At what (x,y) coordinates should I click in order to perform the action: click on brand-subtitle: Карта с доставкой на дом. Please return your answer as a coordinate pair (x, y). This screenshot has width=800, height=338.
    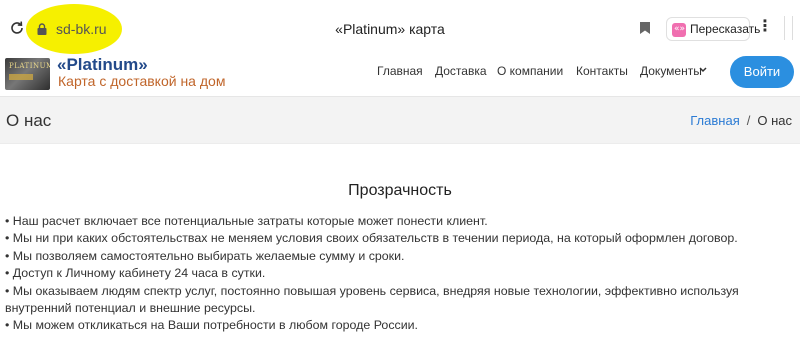
    Looking at the image, I should click on (142, 81).